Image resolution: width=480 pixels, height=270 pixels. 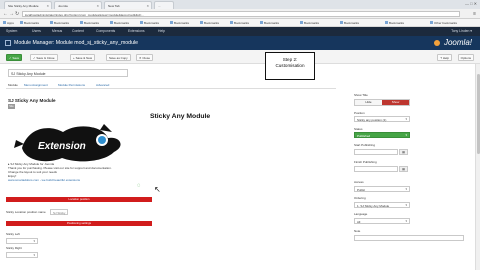 What do you see at coordinates (118, 57) in the screenshot?
I see `save-copy-button: Save as Copy` at bounding box center [118, 57].